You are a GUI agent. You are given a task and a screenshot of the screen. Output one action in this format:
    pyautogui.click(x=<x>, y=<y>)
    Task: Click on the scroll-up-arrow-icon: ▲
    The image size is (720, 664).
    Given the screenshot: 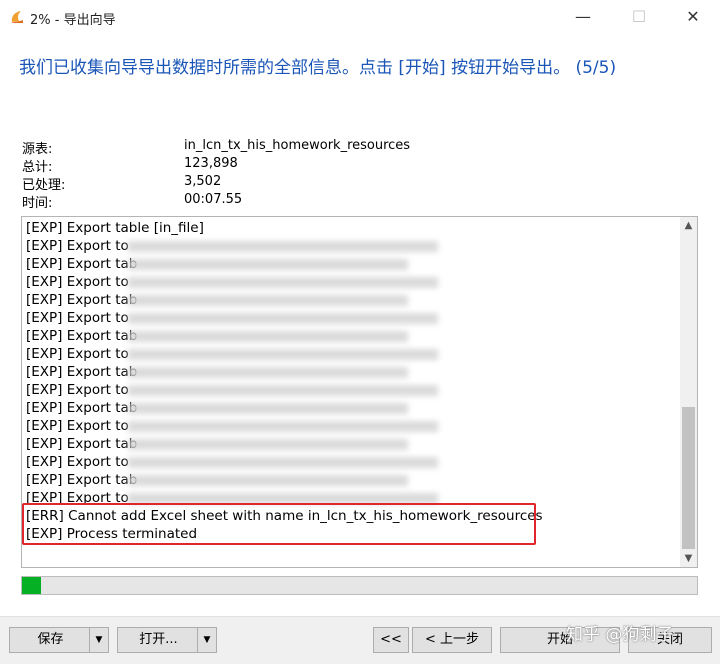 What is the action you would take?
    pyautogui.click(x=688, y=225)
    